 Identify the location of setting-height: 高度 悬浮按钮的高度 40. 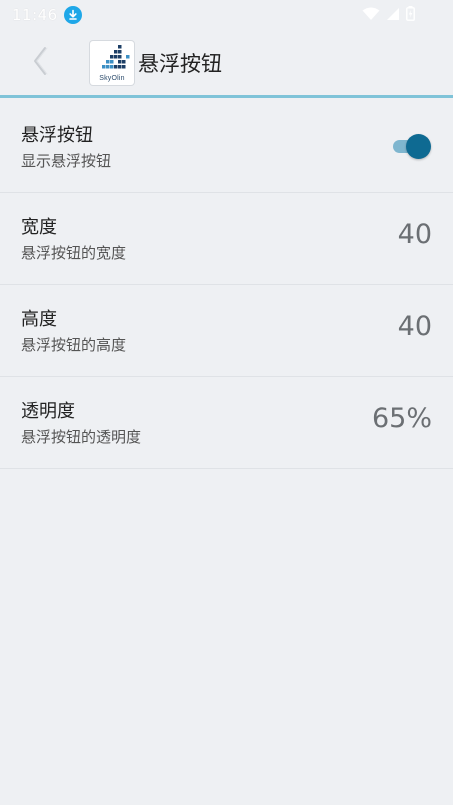
(226, 331).